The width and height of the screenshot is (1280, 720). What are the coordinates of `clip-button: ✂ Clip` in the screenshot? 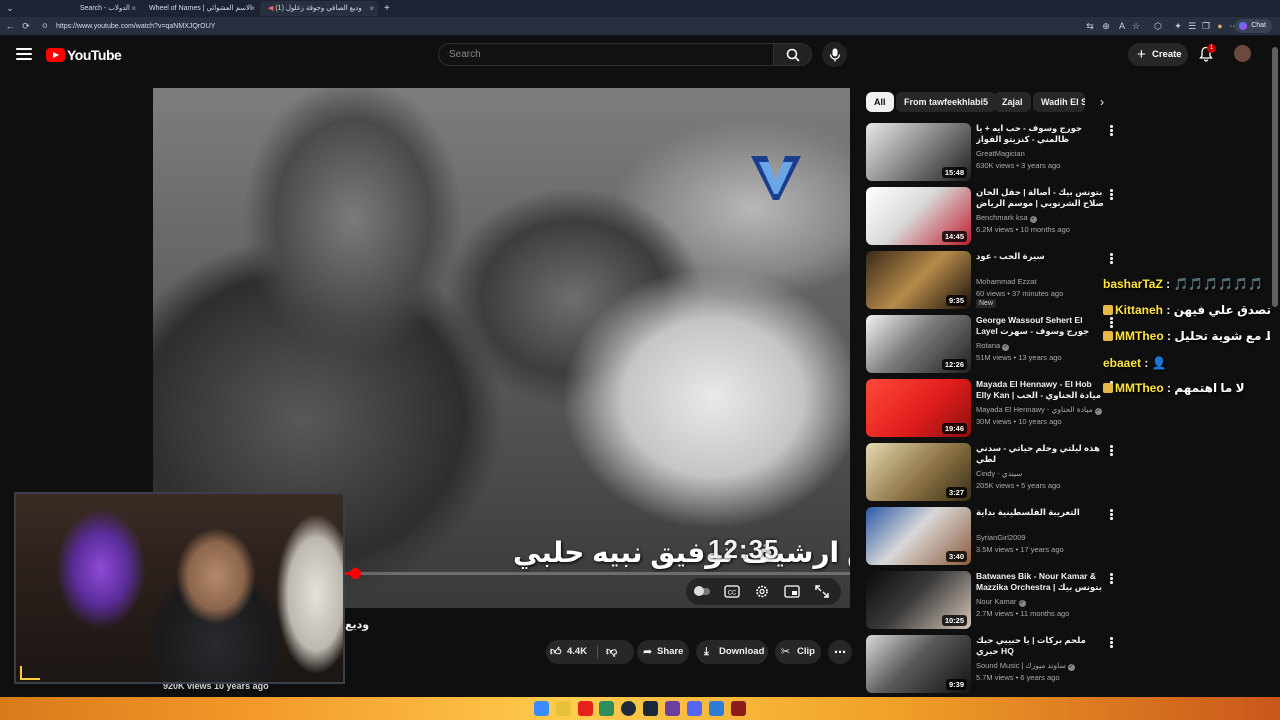 It's located at (798, 652).